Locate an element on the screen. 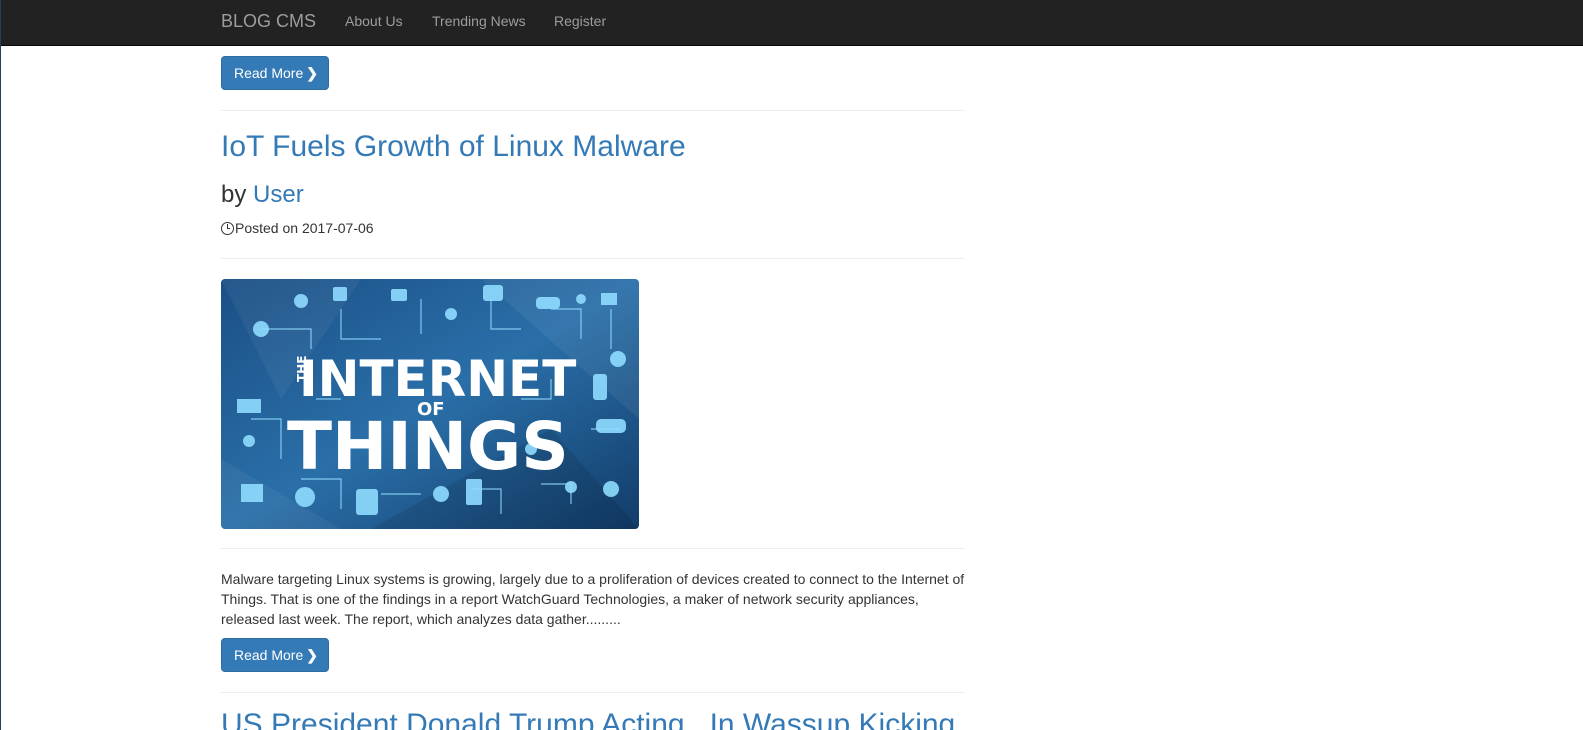 This screenshot has height=730, width=1583. nav-link-about-us: About Us is located at coordinates (374, 21).